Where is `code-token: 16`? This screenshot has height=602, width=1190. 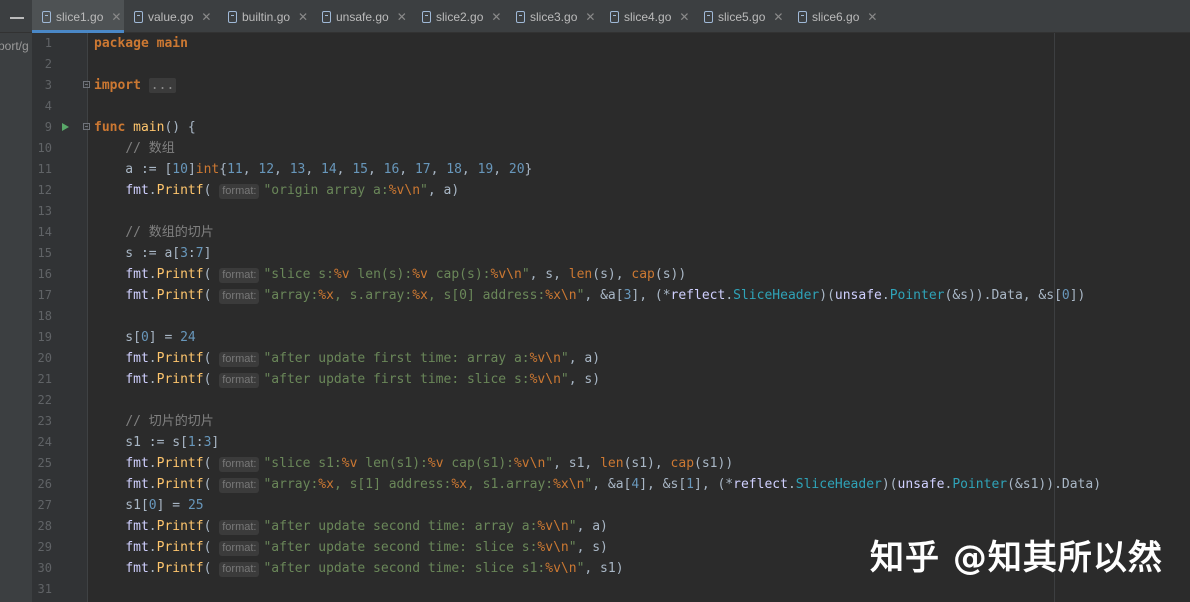 code-token: 16 is located at coordinates (391, 169).